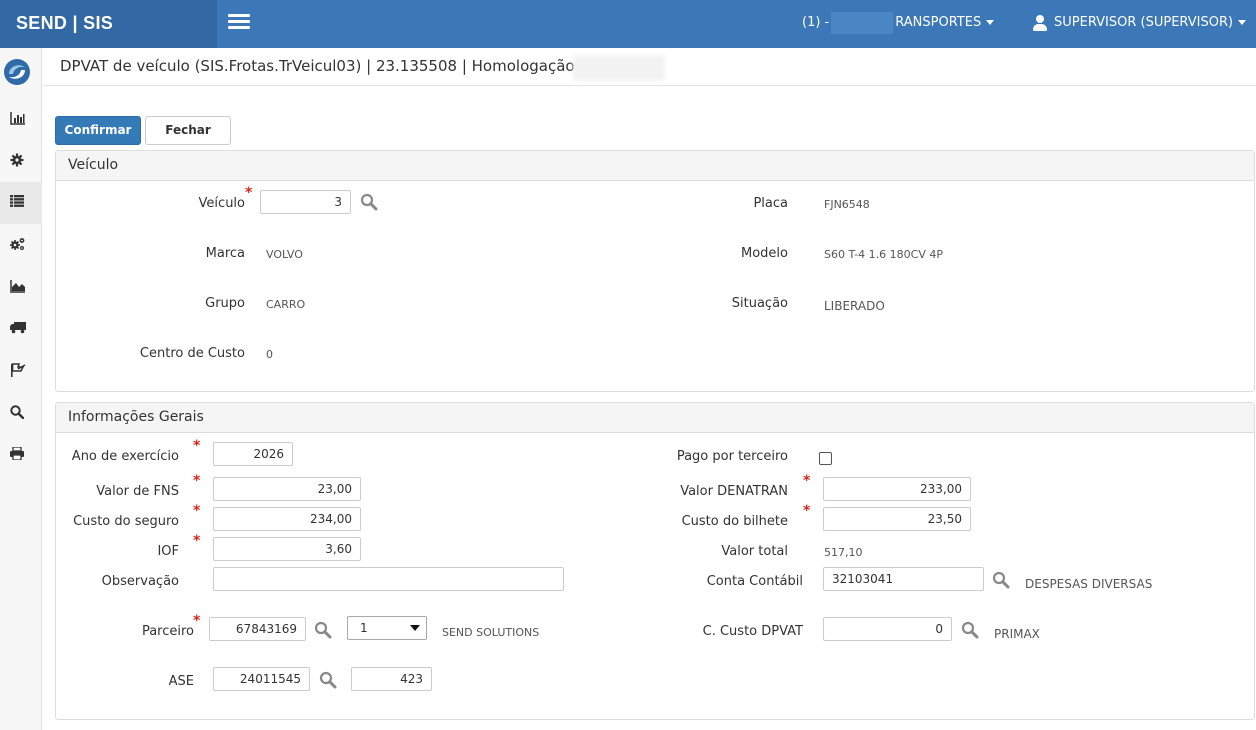 The height and width of the screenshot is (730, 1256). Describe the element at coordinates (323, 630) in the screenshot. I see `partner-search-icon` at that location.